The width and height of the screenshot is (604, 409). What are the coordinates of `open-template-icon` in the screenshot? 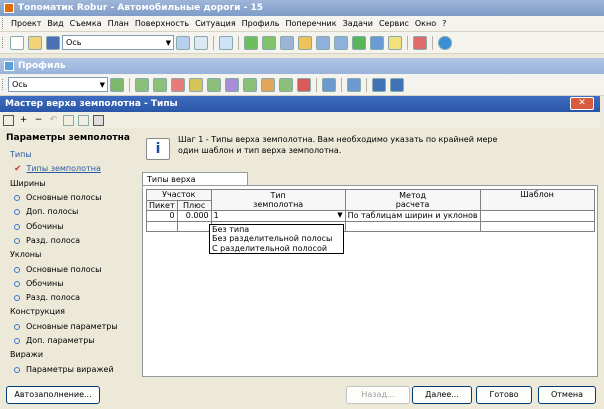 It's located at (8, 120).